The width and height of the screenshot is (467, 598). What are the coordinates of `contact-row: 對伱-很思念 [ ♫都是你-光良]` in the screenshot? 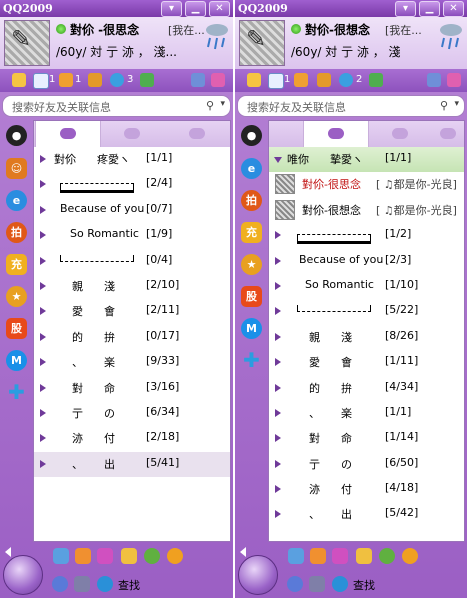 It's located at (366, 184).